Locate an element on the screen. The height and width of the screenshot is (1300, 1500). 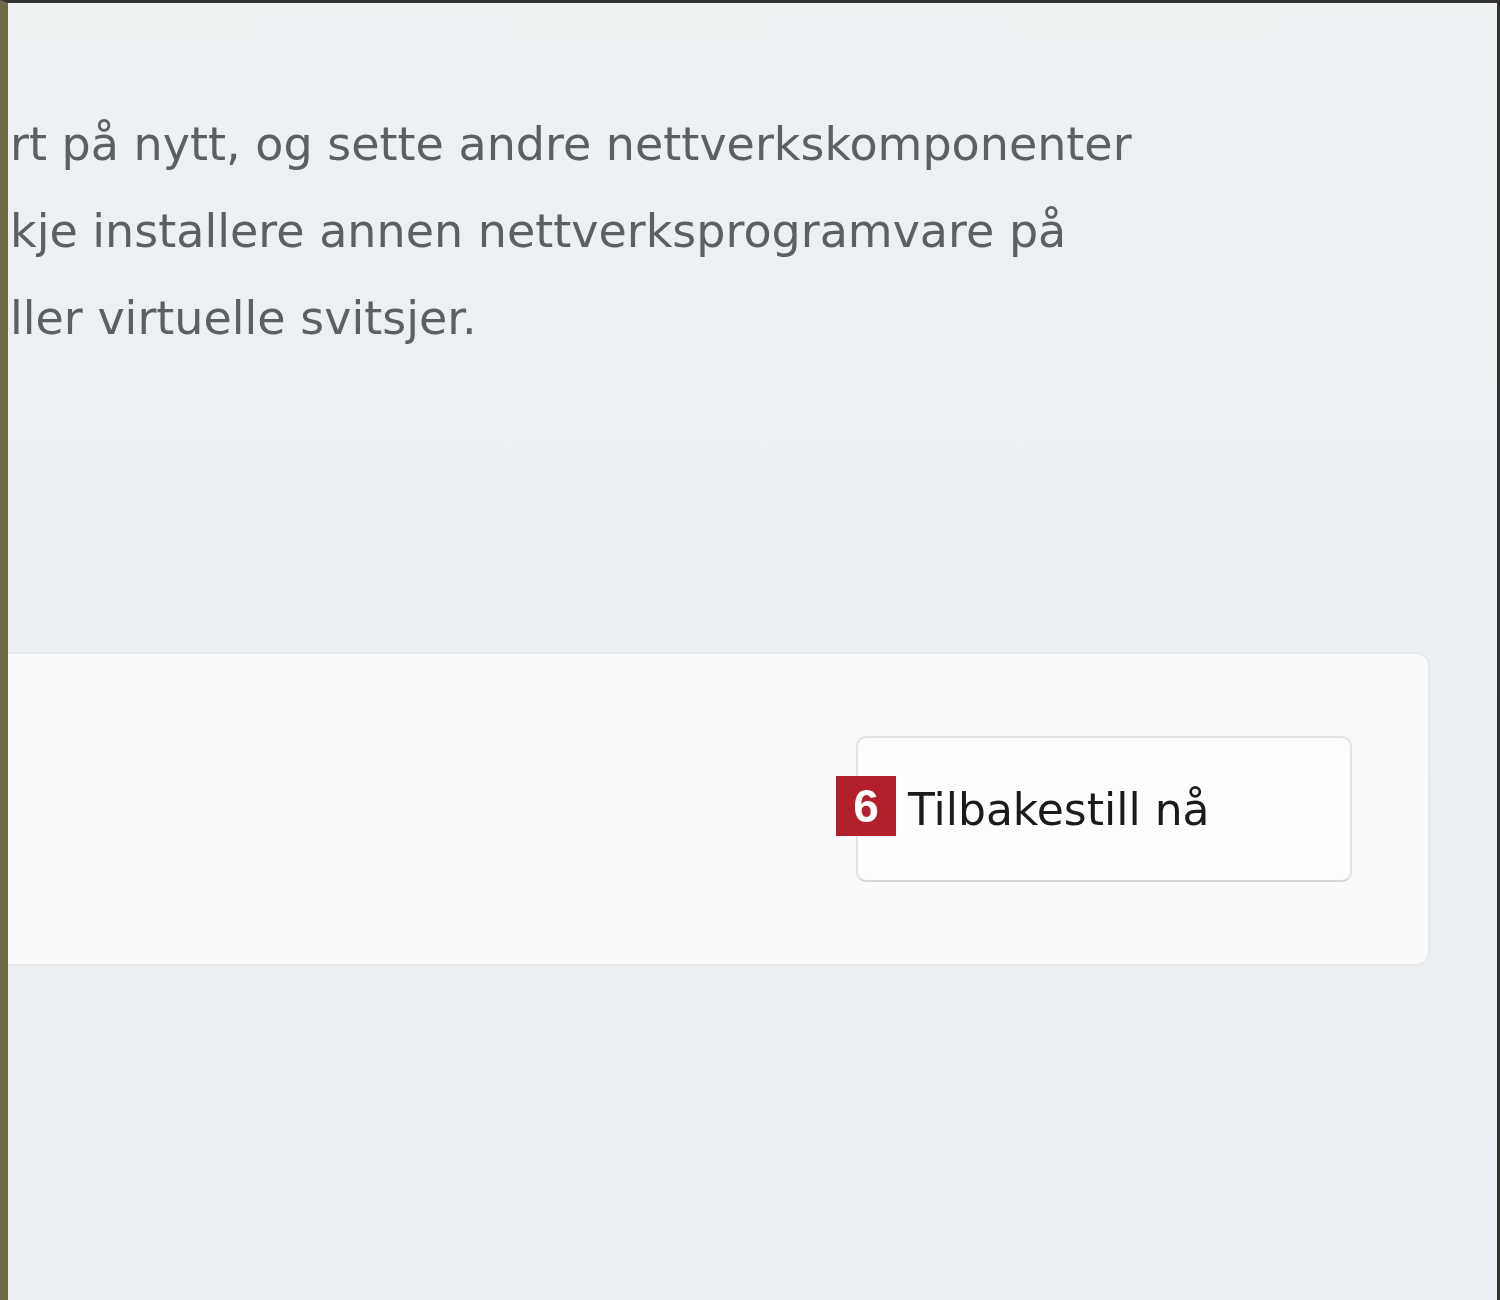
description-text: kje installere annen nettverksprogramvare på is located at coordinates (539, 231).